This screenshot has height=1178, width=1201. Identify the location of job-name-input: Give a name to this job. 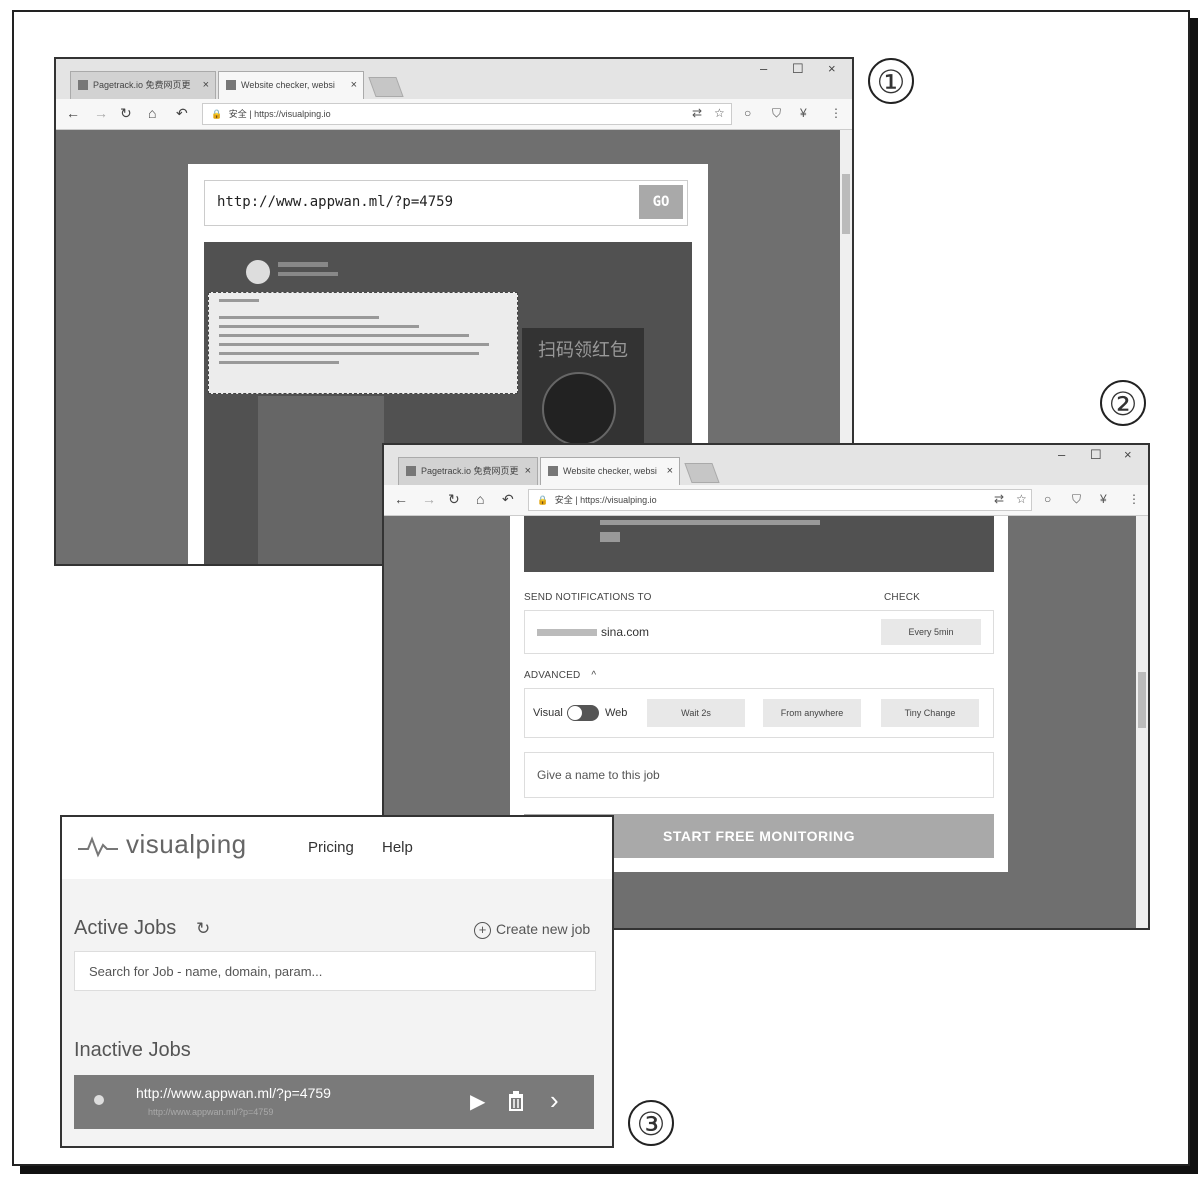
(759, 775).